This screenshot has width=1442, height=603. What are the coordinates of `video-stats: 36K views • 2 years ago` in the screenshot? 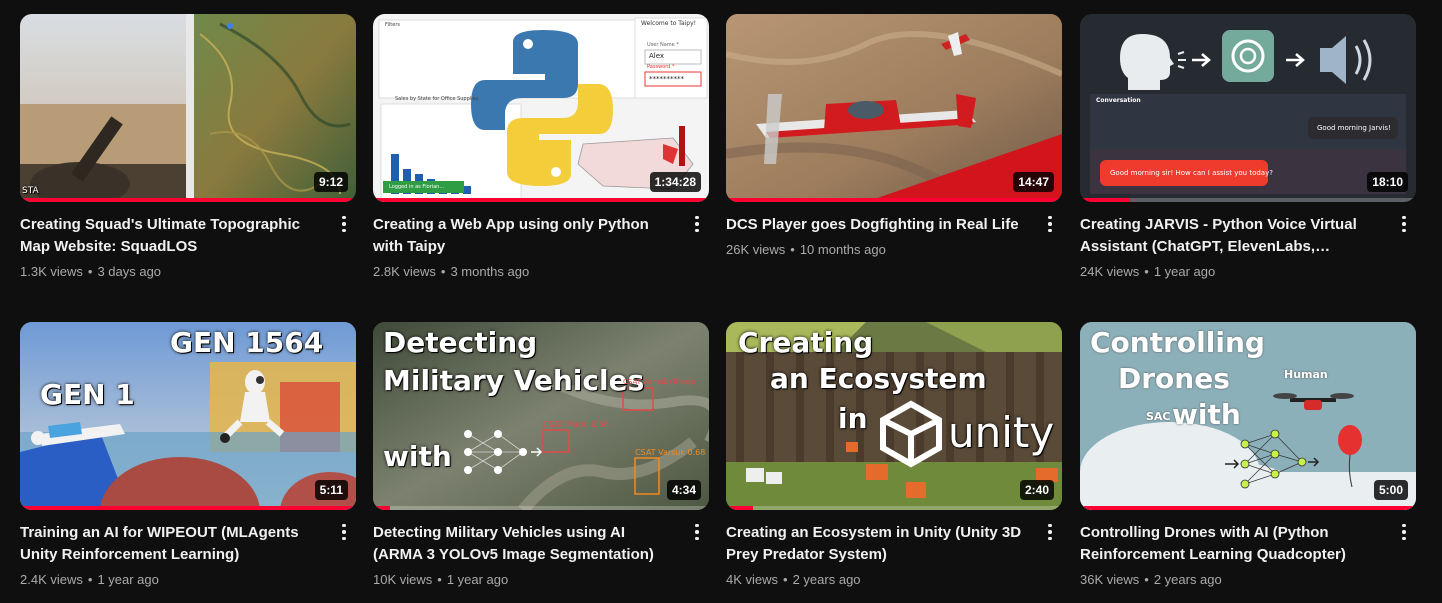 It's located at (1151, 579).